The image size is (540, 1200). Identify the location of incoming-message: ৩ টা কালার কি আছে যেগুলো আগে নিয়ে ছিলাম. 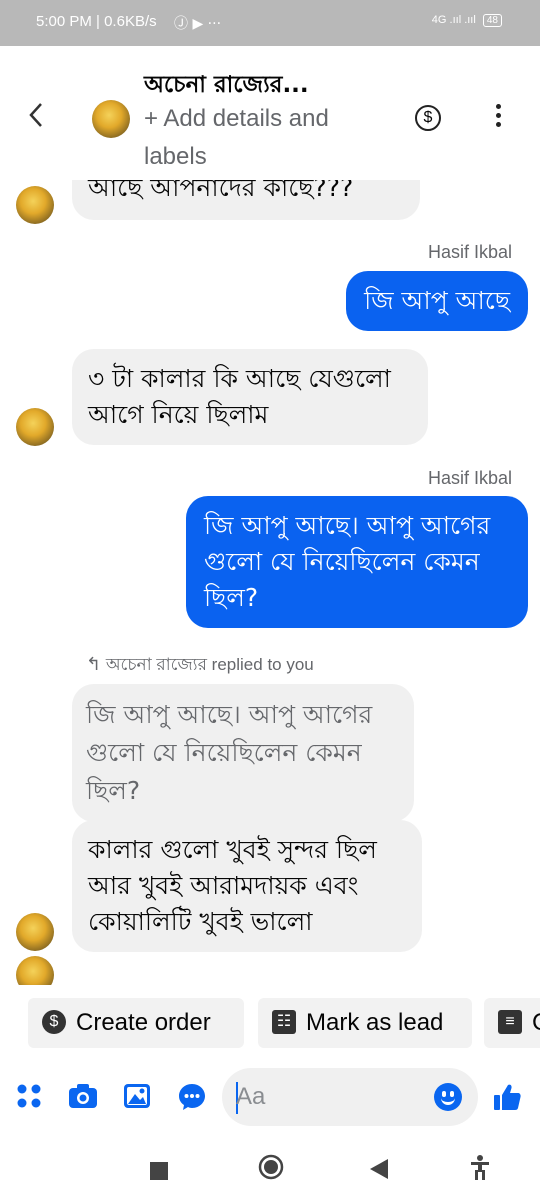
(250, 397).